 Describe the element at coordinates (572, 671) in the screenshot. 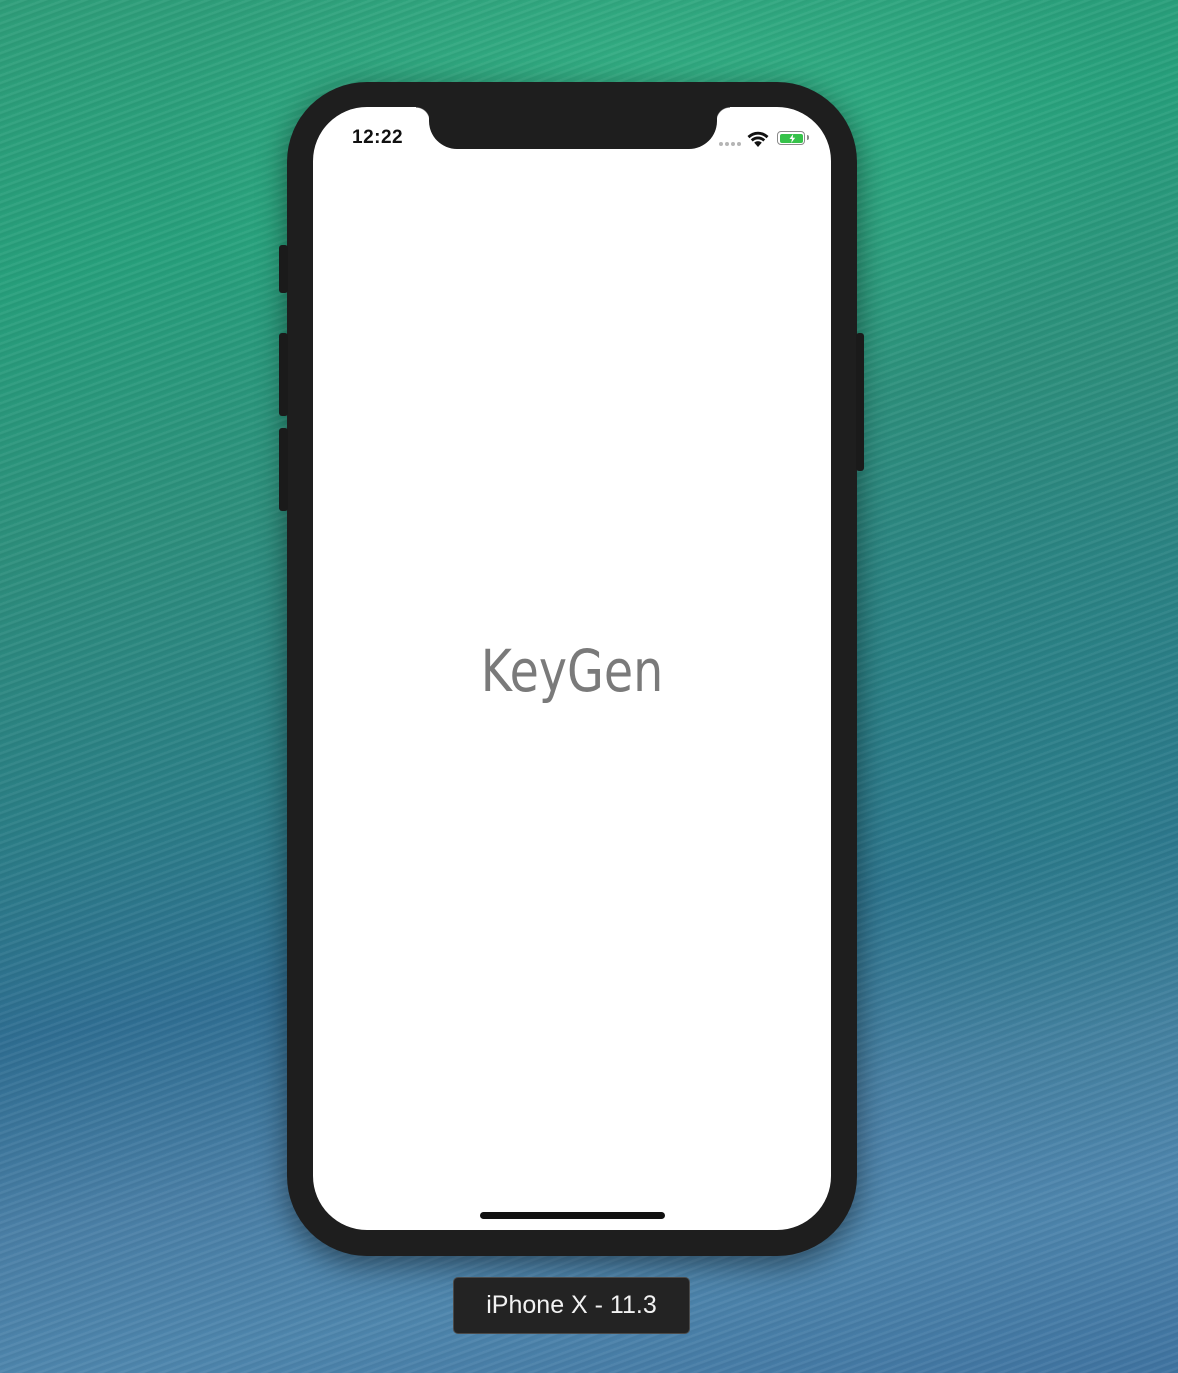

I see `app-title-keygen: KeyGen` at that location.